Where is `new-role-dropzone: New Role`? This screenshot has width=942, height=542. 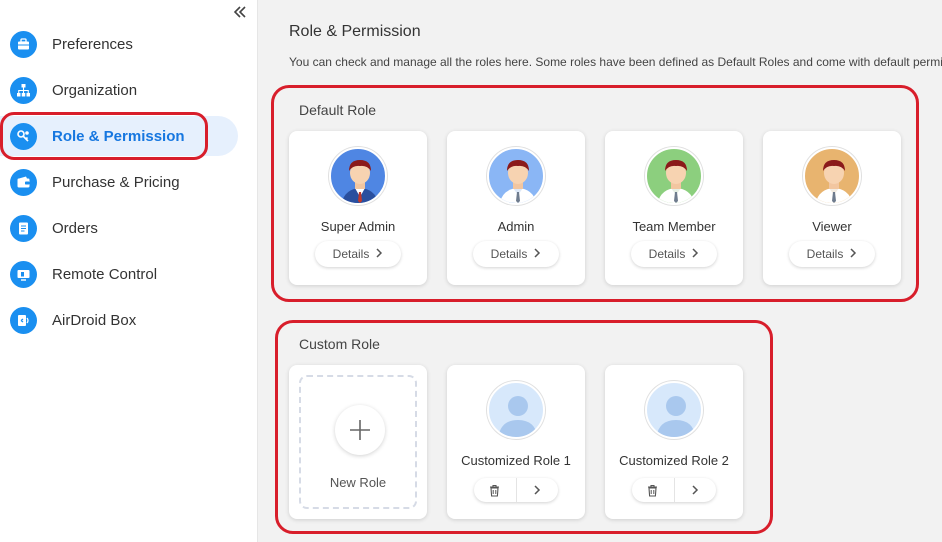 new-role-dropzone: New Role is located at coordinates (358, 442).